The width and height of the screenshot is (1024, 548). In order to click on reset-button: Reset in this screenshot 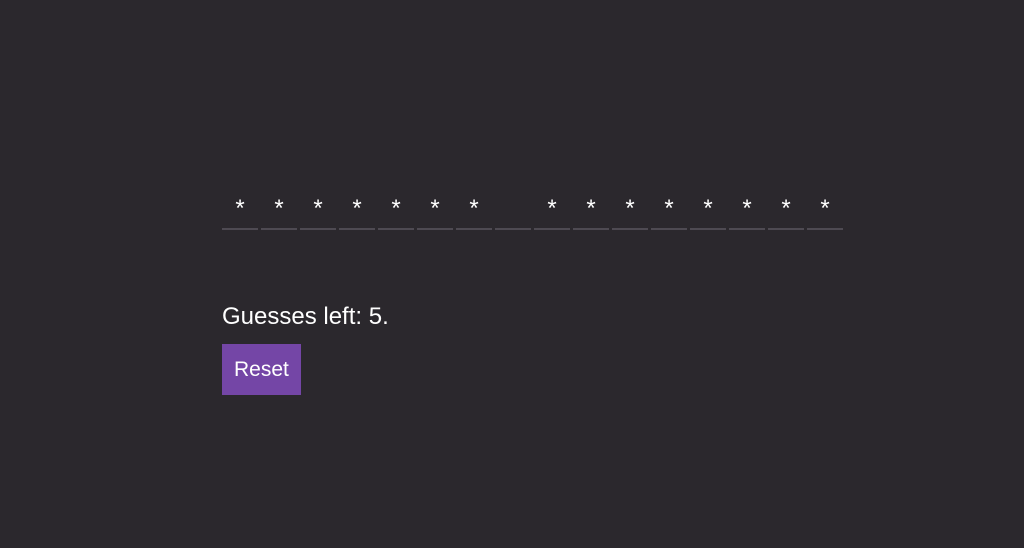, I will do `click(261, 369)`.